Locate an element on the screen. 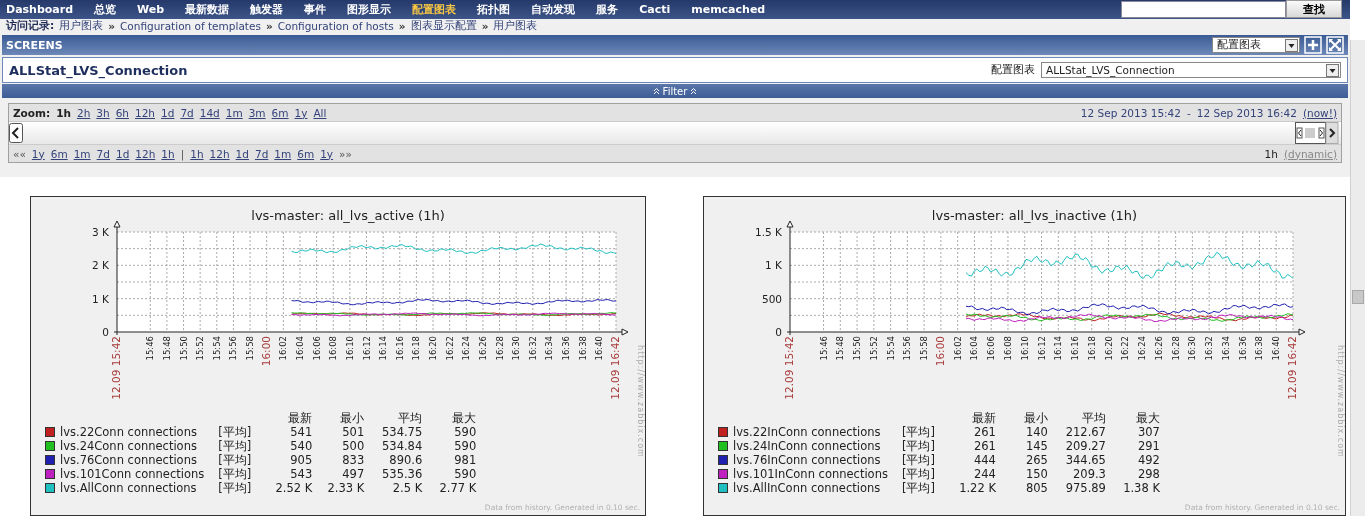 The height and width of the screenshot is (516, 1365). zoom-option: 2h is located at coordinates (83, 112).